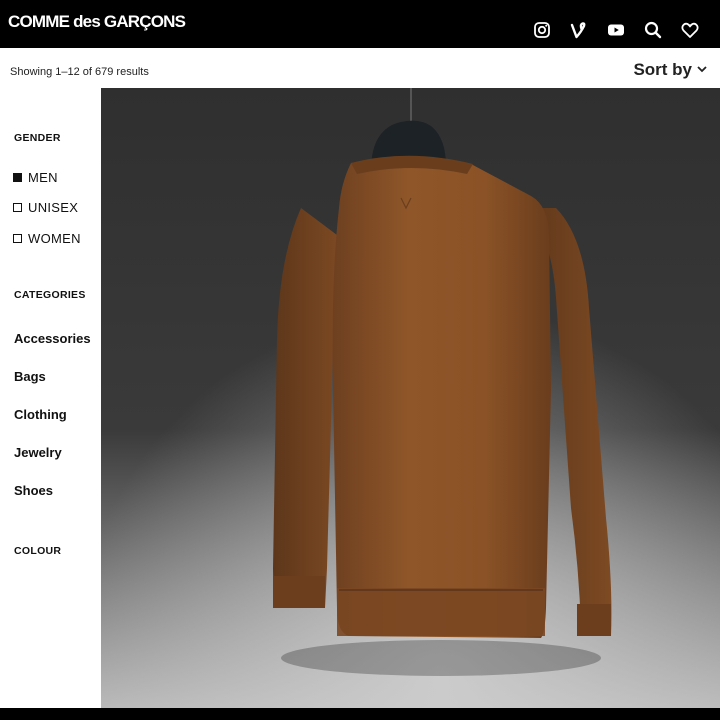 The width and height of the screenshot is (720, 720). What do you see at coordinates (79, 72) in the screenshot?
I see `results-count: Showing 1–12 of 679 results` at bounding box center [79, 72].